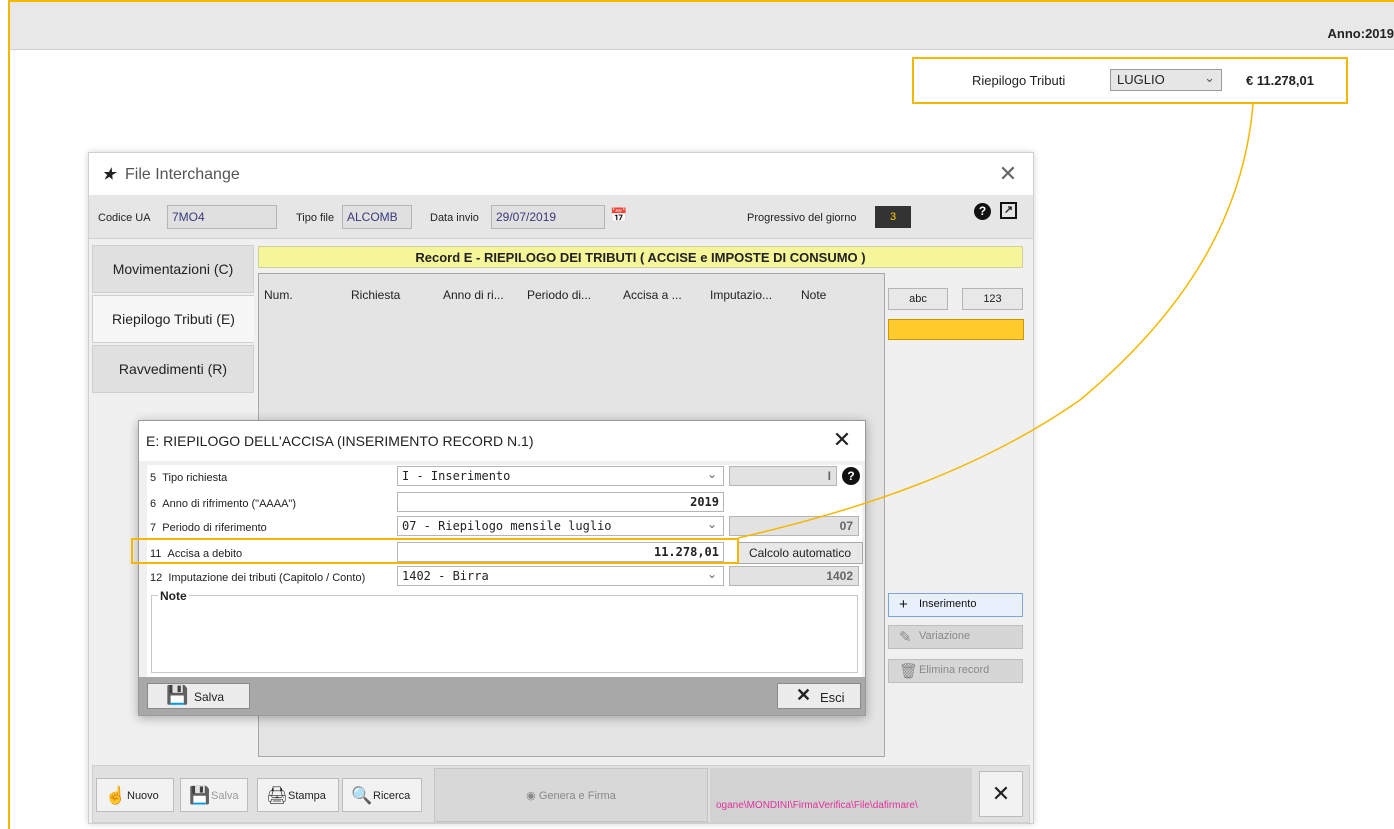 The width and height of the screenshot is (1394, 829). Describe the element at coordinates (832, 697) in the screenshot. I see `dialog-esci-label: Esci` at that location.